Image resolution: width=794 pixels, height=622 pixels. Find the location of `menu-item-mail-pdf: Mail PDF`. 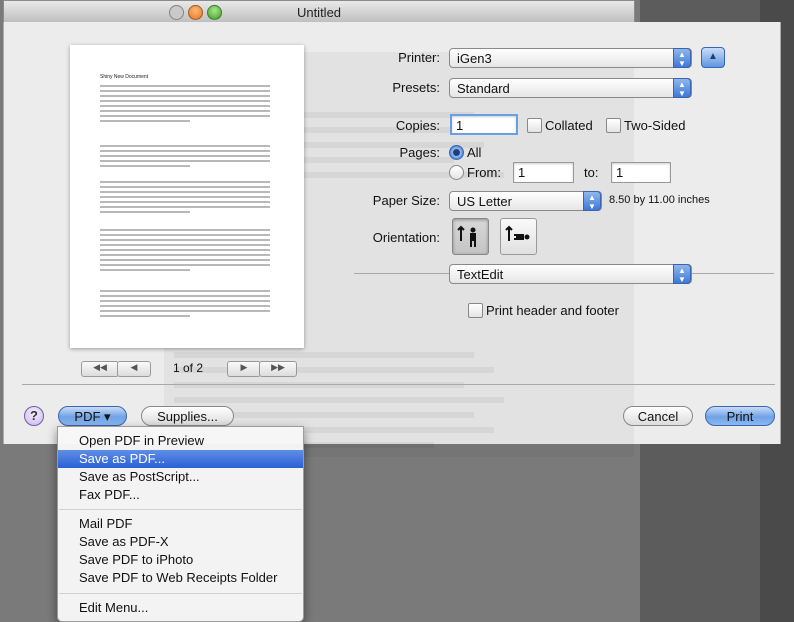

menu-item-mail-pdf: Mail PDF is located at coordinates (180, 524).